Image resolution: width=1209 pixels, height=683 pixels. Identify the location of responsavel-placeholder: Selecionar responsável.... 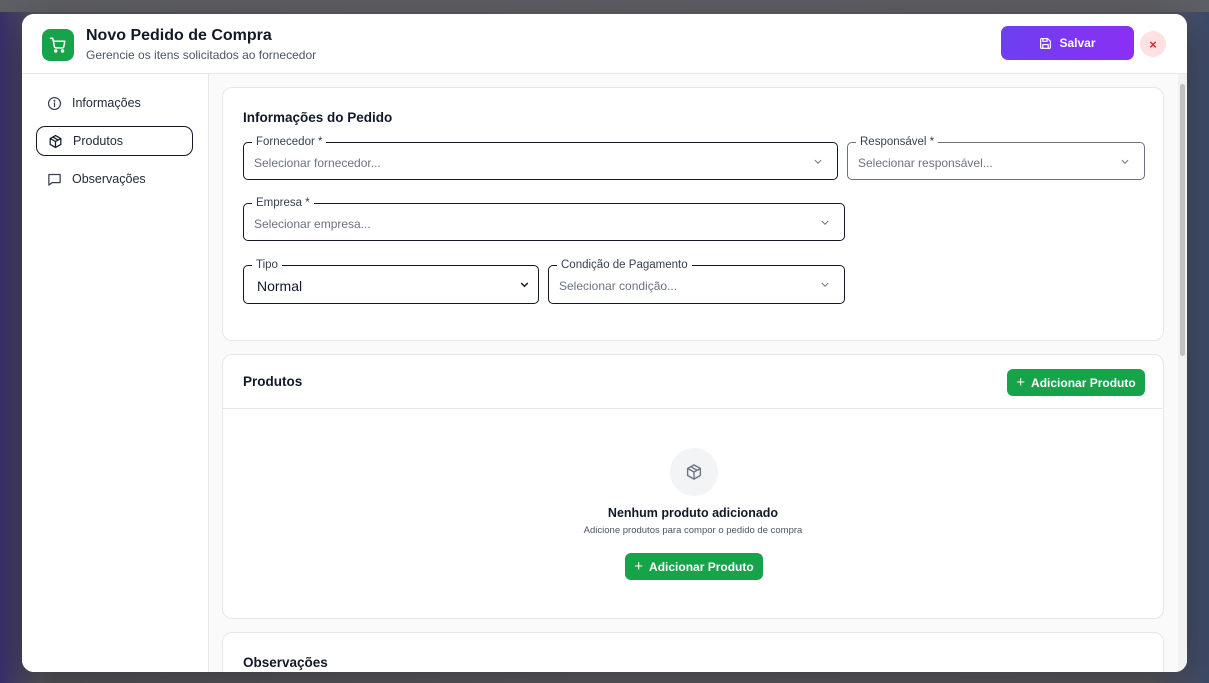
(925, 163).